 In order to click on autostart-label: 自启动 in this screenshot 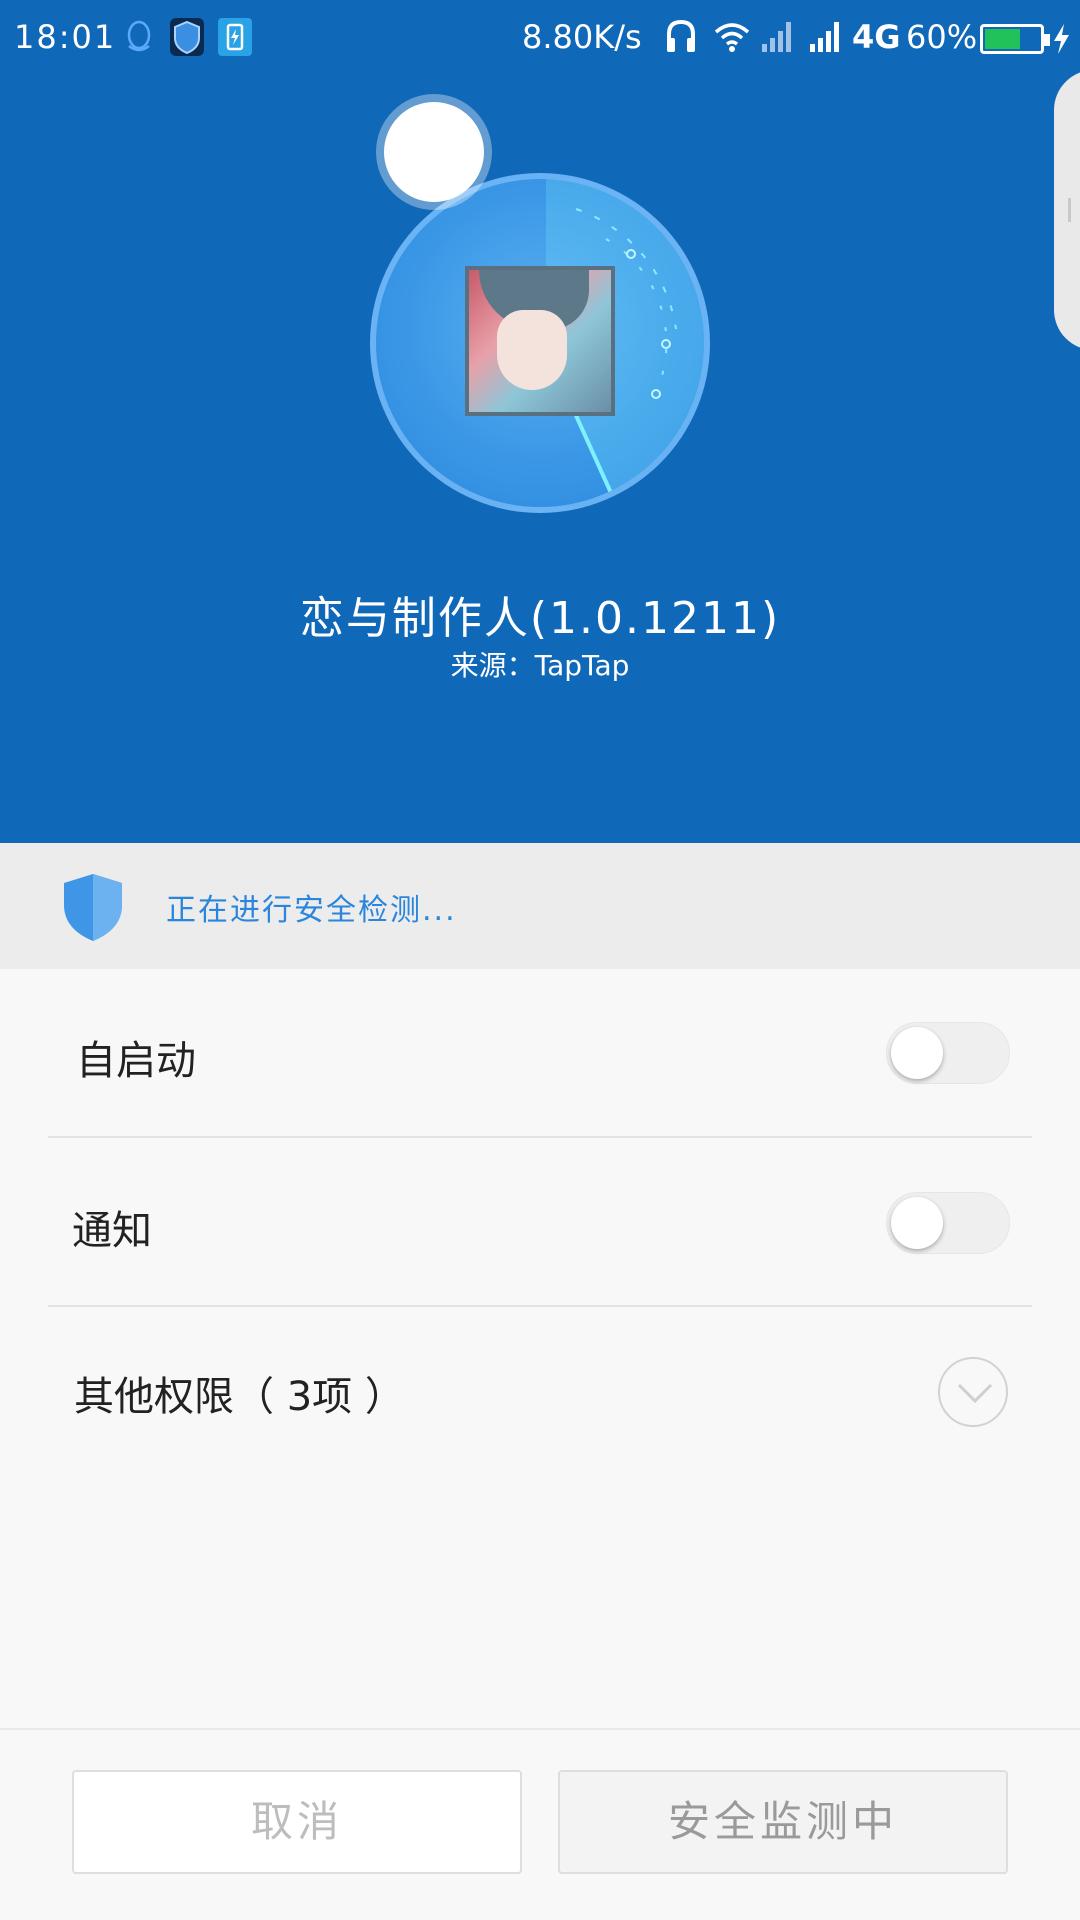, I will do `click(136, 1061)`.